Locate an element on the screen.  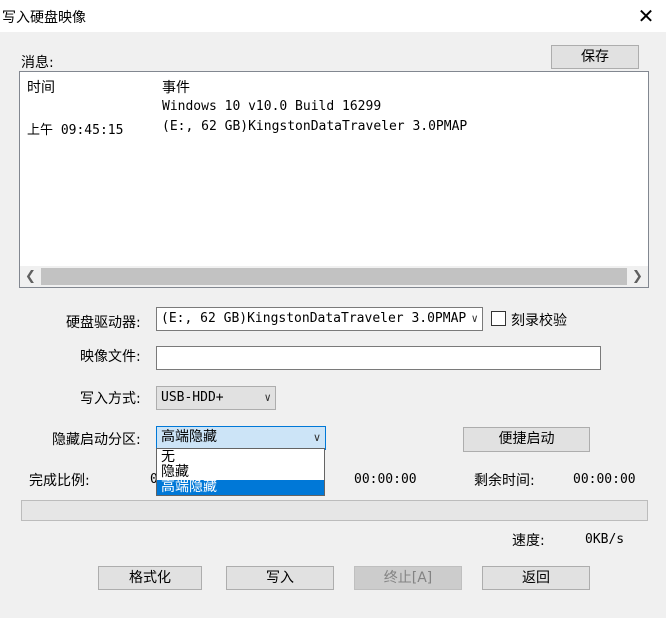
log-row-time: 上午 09:45:15 is located at coordinates (75, 130).